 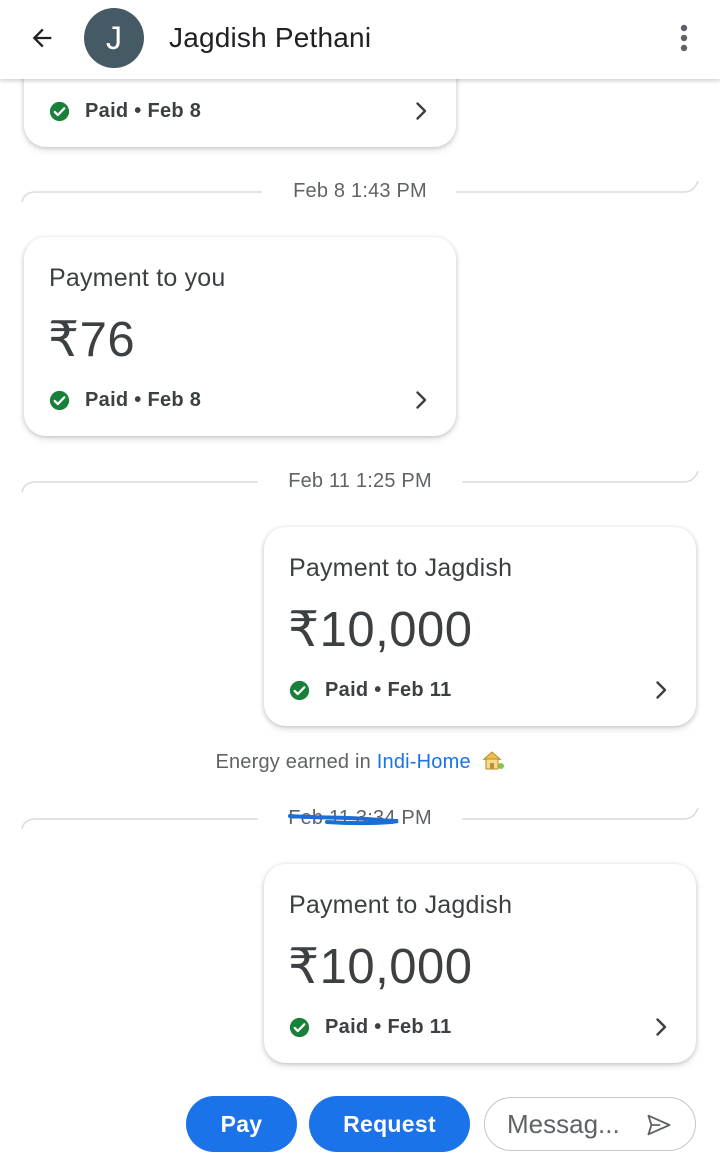 What do you see at coordinates (493, 763) in the screenshot?
I see `house-icon` at bounding box center [493, 763].